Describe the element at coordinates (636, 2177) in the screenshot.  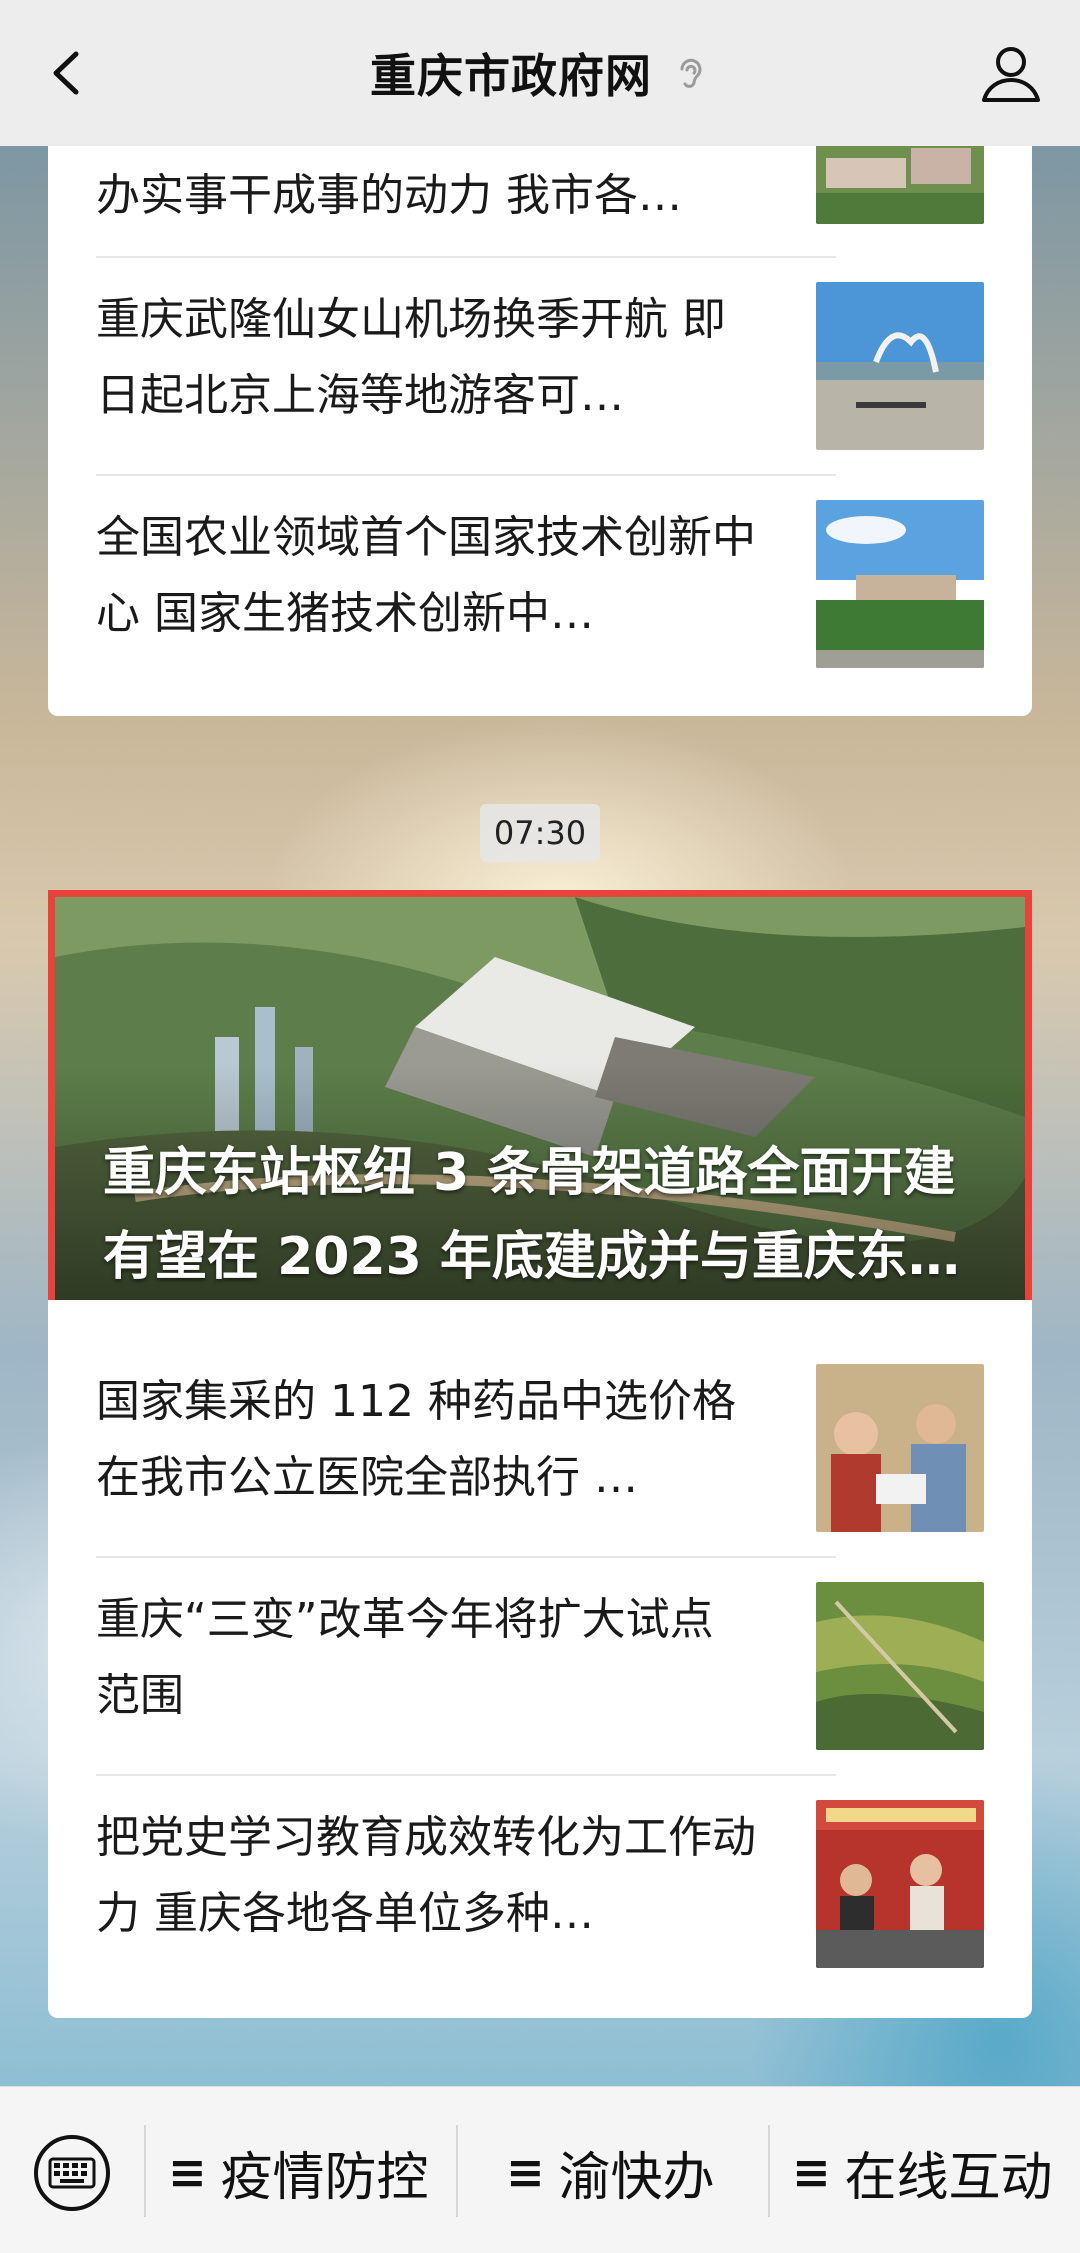
I see `menu-label: 渝快办` at that location.